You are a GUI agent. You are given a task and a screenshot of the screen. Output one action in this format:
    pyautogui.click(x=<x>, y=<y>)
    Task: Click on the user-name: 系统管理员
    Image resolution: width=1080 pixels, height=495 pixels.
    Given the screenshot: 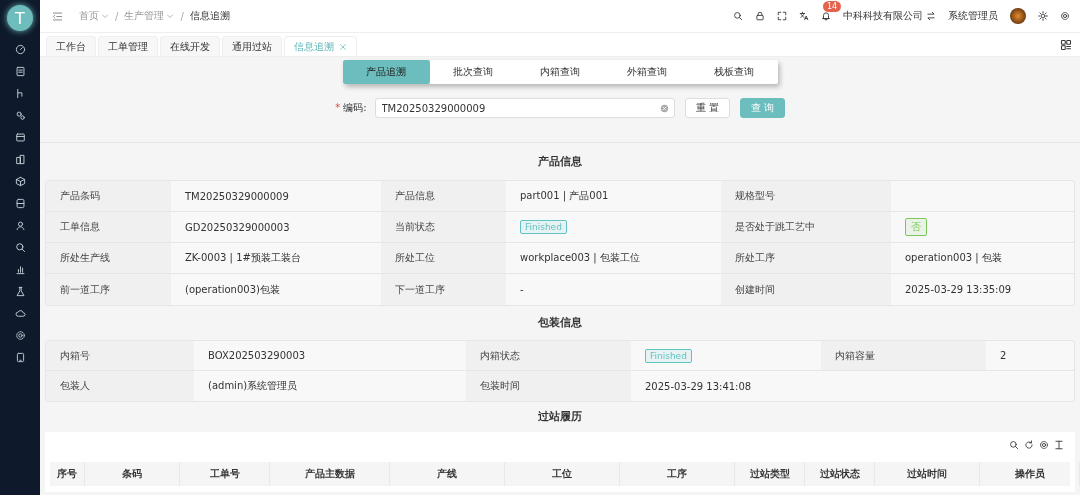 What is the action you would take?
    pyautogui.click(x=973, y=16)
    